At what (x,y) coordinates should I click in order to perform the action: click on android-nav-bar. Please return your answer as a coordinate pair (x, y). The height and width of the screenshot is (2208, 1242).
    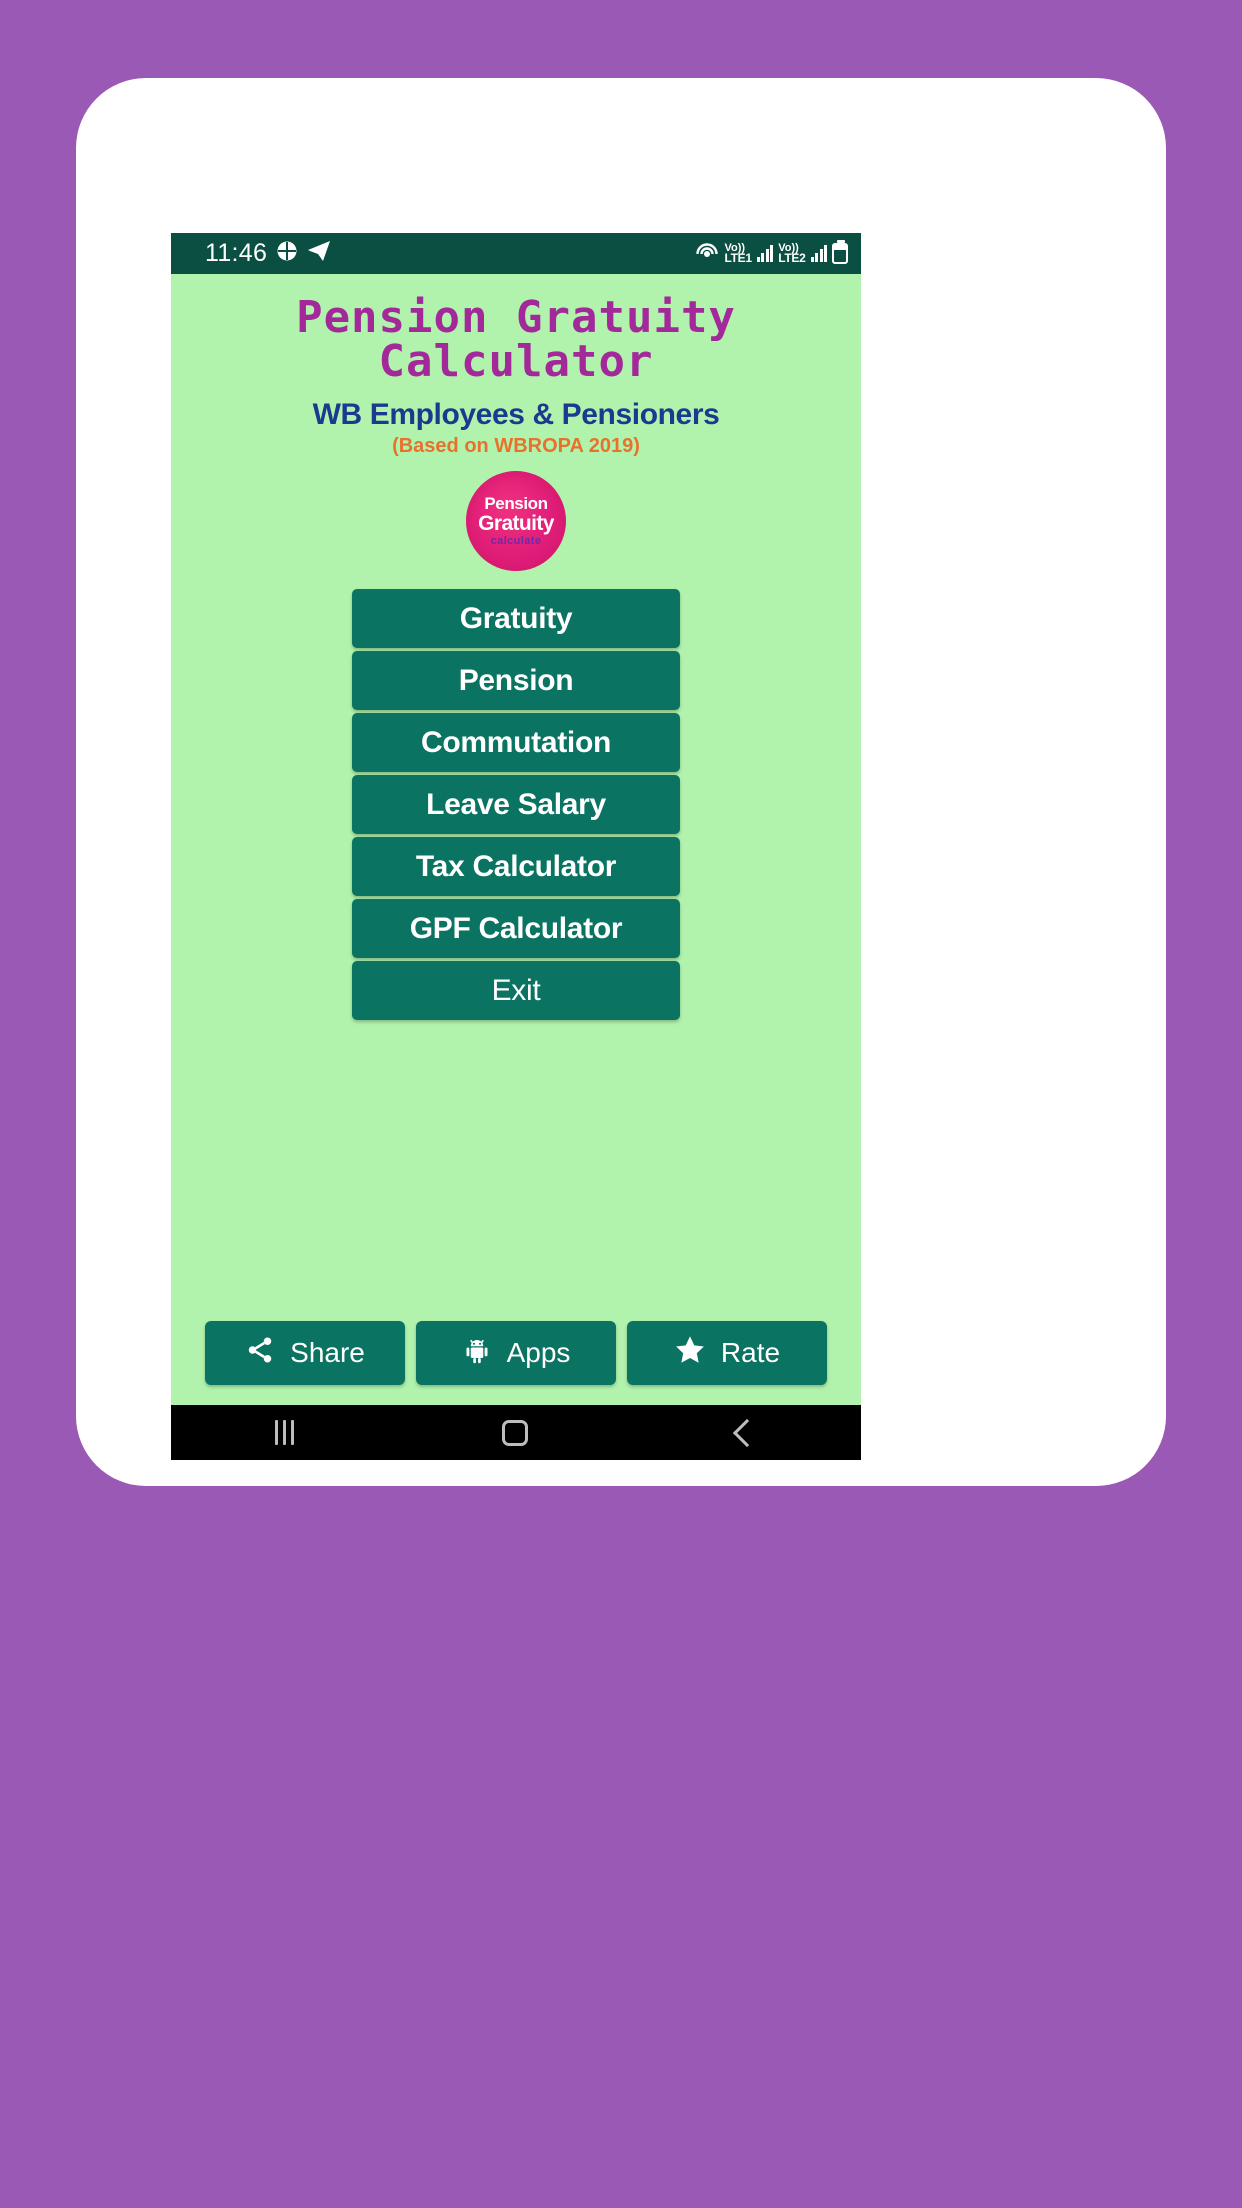
    Looking at the image, I should click on (516, 1432).